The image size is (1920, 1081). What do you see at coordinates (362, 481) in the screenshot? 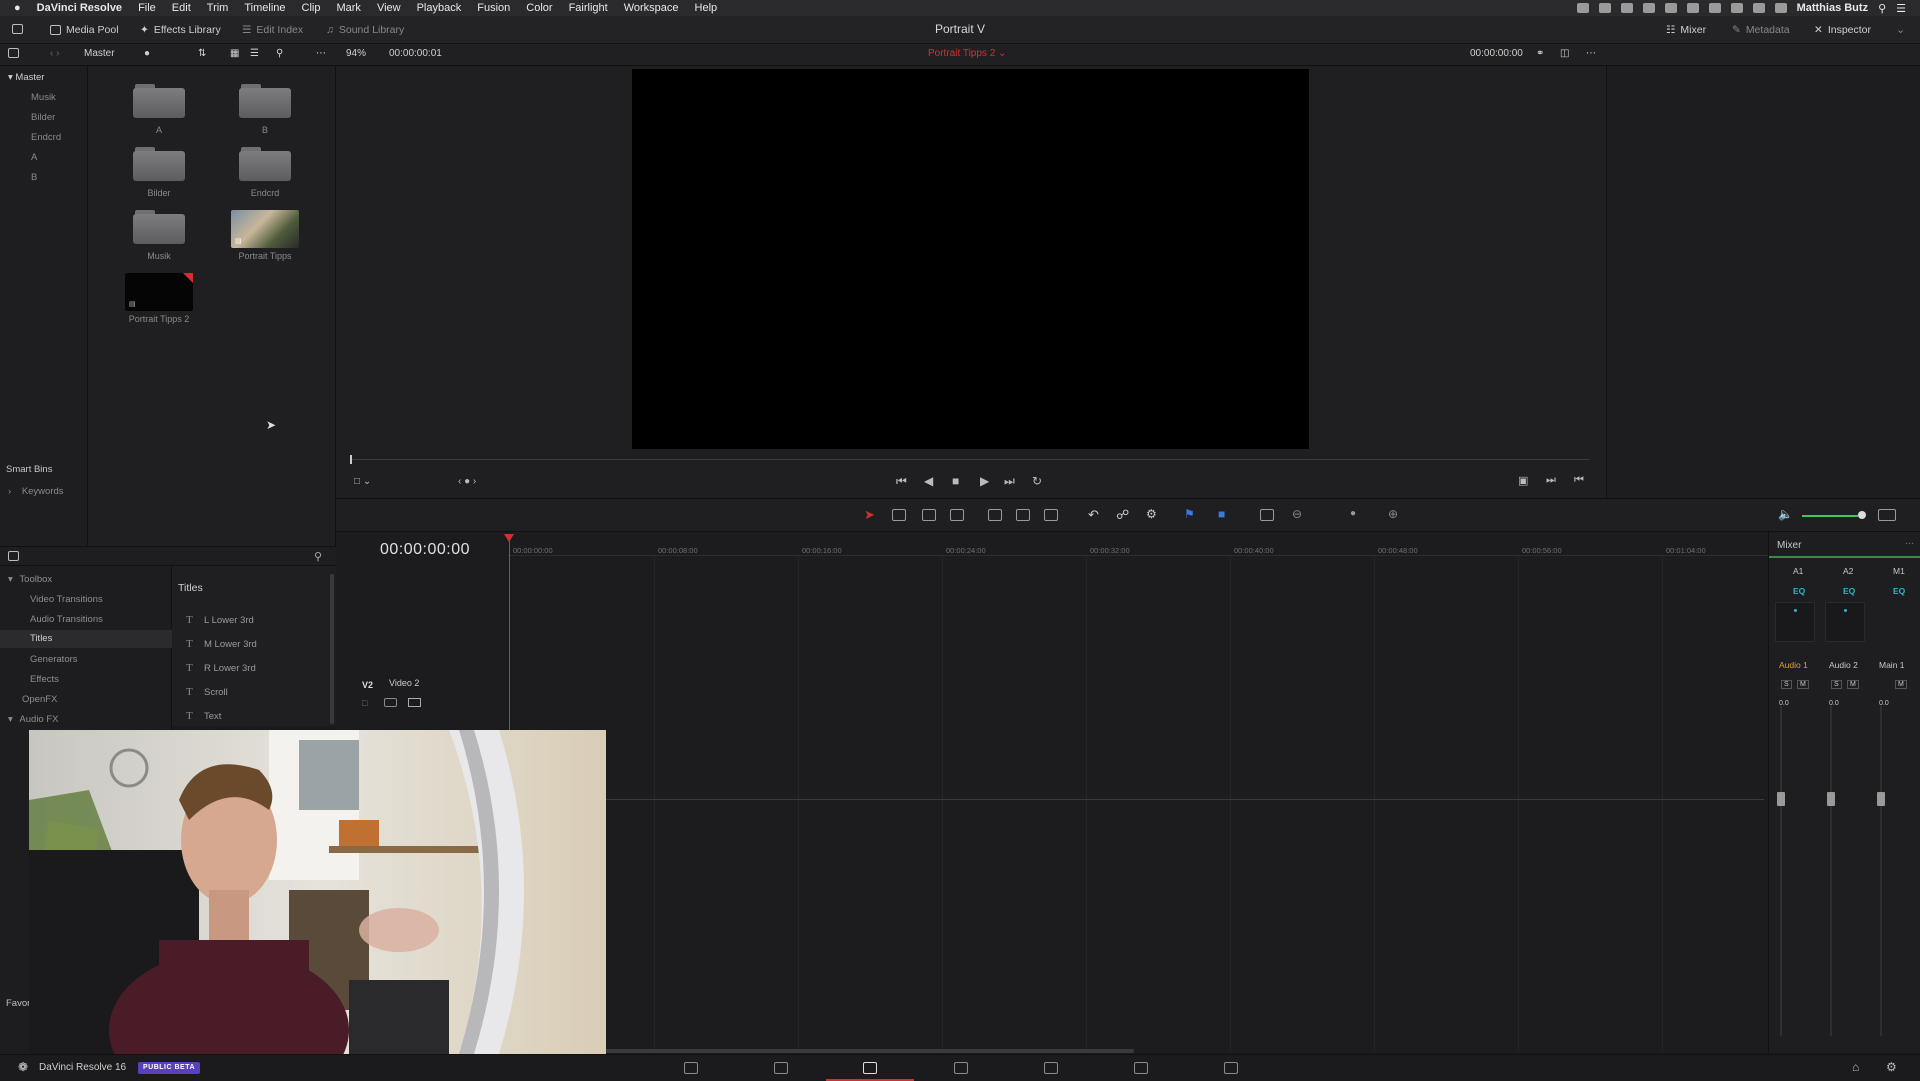
I see `viewer-mode-icon: □ ⌄` at bounding box center [362, 481].